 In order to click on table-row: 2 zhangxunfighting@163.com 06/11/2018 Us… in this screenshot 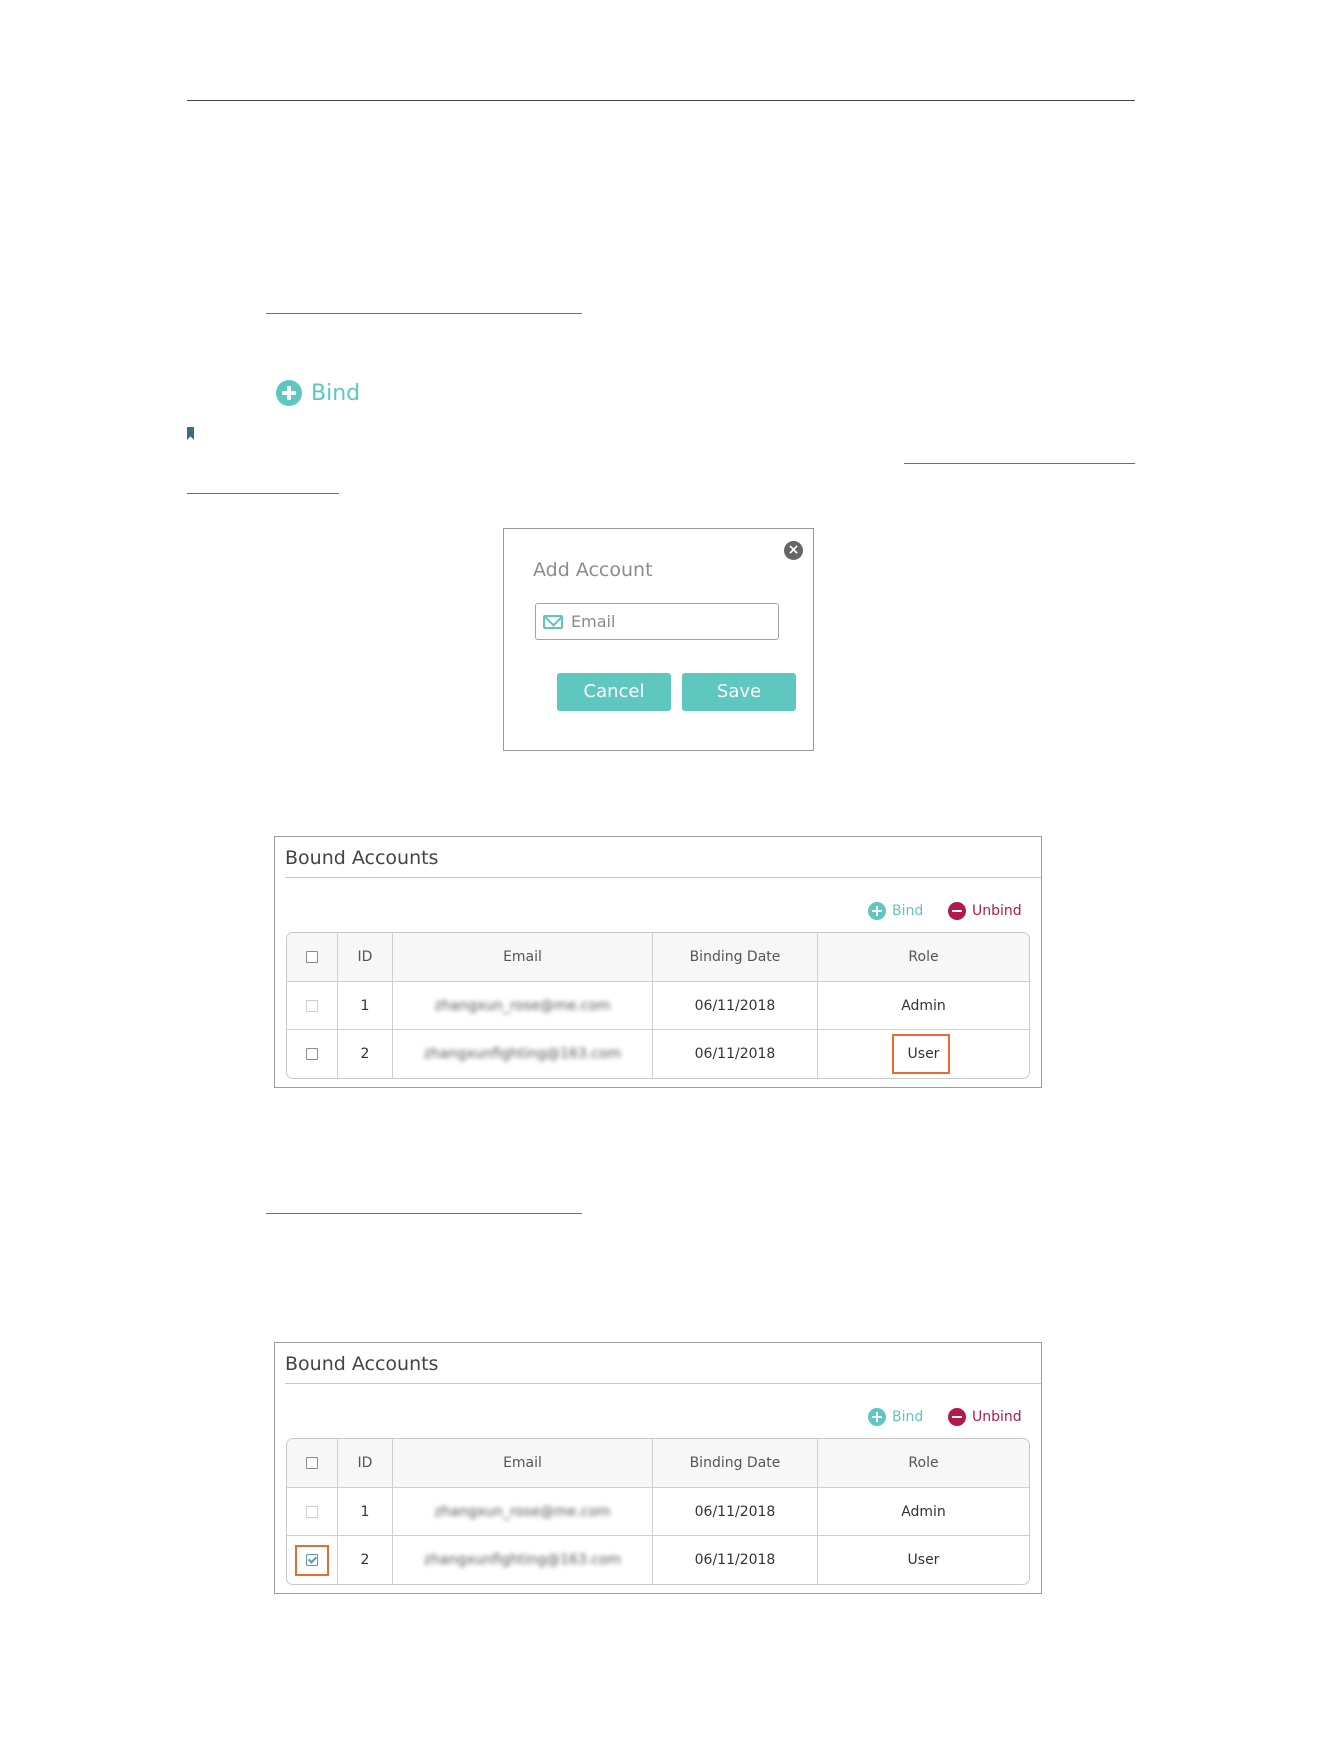, I will do `click(658, 1560)`.